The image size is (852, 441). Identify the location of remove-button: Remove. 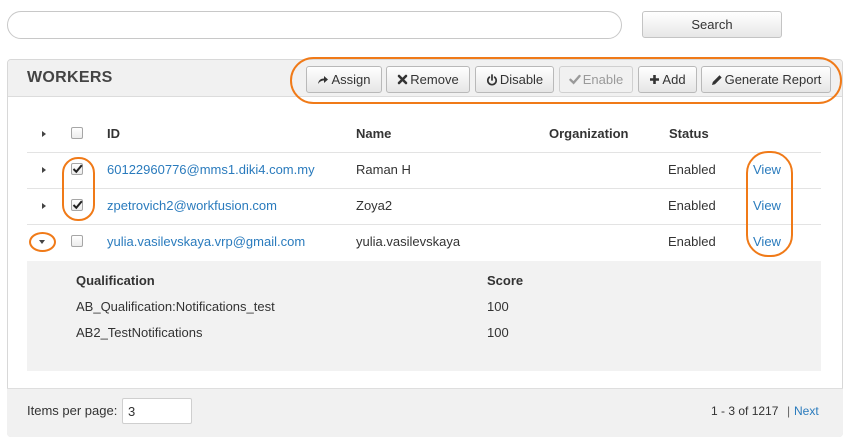
(428, 79).